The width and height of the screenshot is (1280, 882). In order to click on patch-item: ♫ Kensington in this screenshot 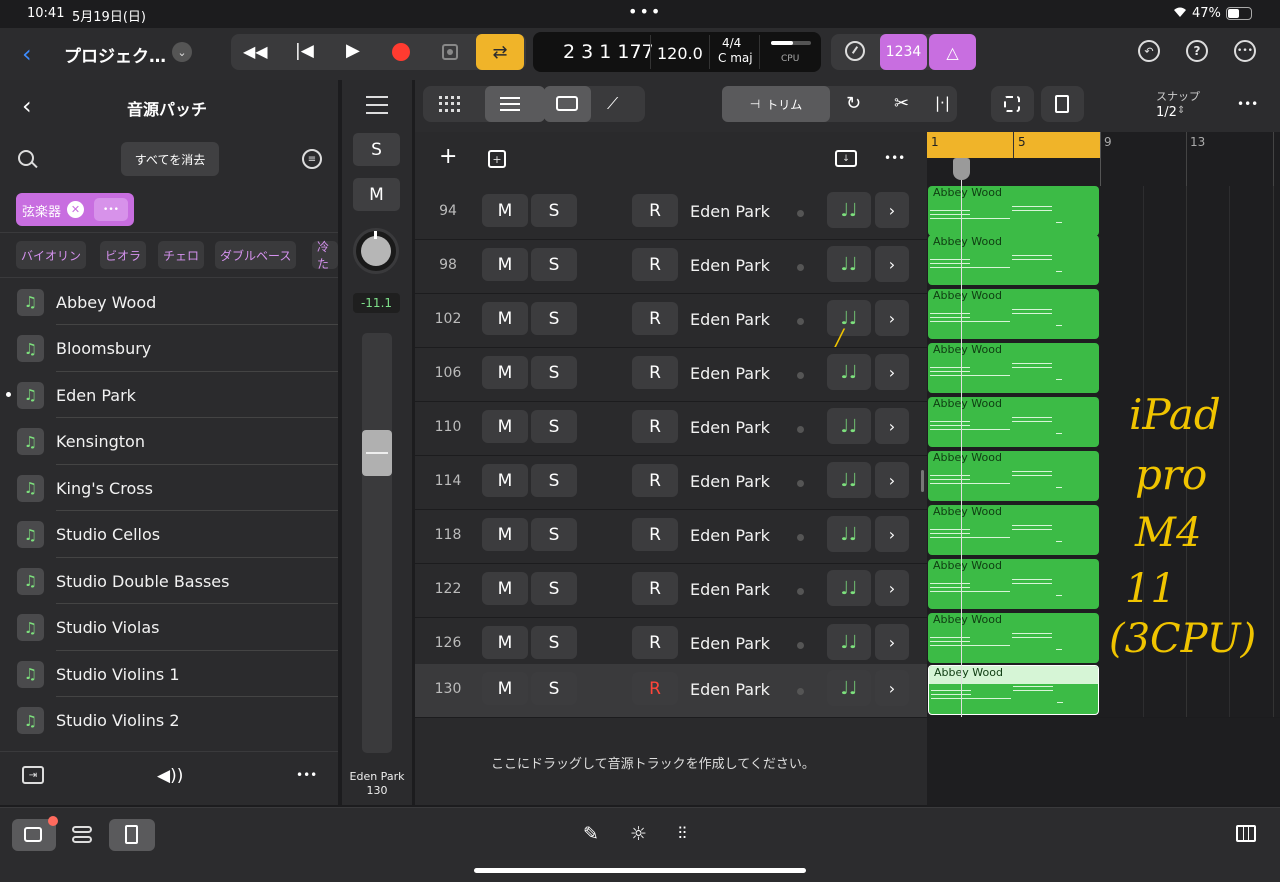, I will do `click(169, 442)`.